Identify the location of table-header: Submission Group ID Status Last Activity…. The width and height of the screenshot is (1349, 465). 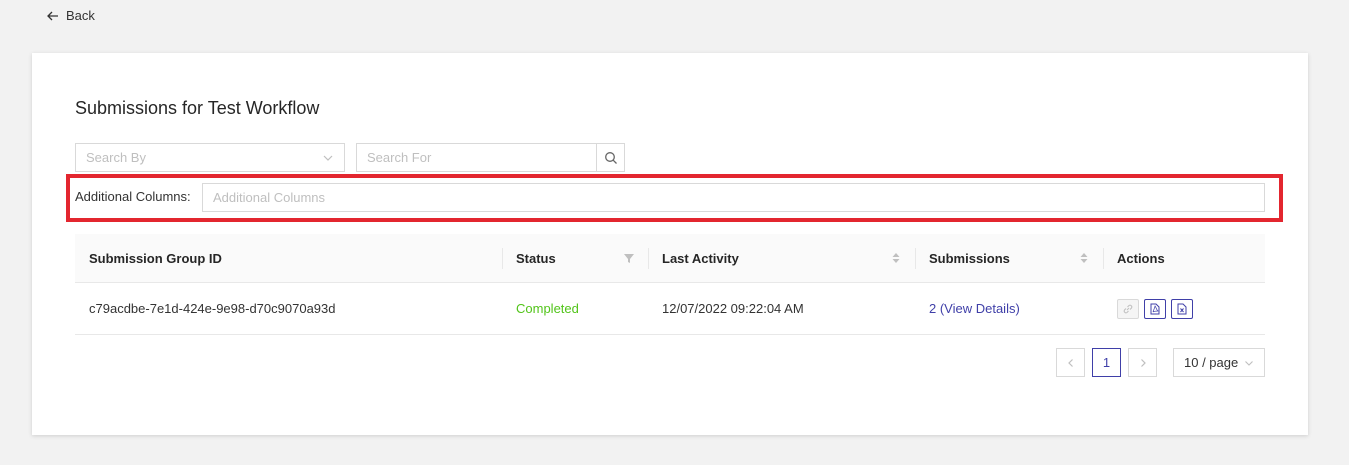
(670, 258).